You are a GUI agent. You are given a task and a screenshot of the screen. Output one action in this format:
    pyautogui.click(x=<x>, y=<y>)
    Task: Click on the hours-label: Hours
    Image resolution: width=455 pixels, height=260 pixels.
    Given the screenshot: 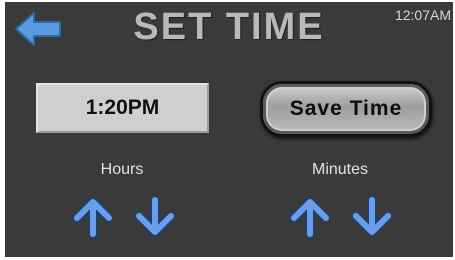 What is the action you would take?
    pyautogui.click(x=122, y=169)
    